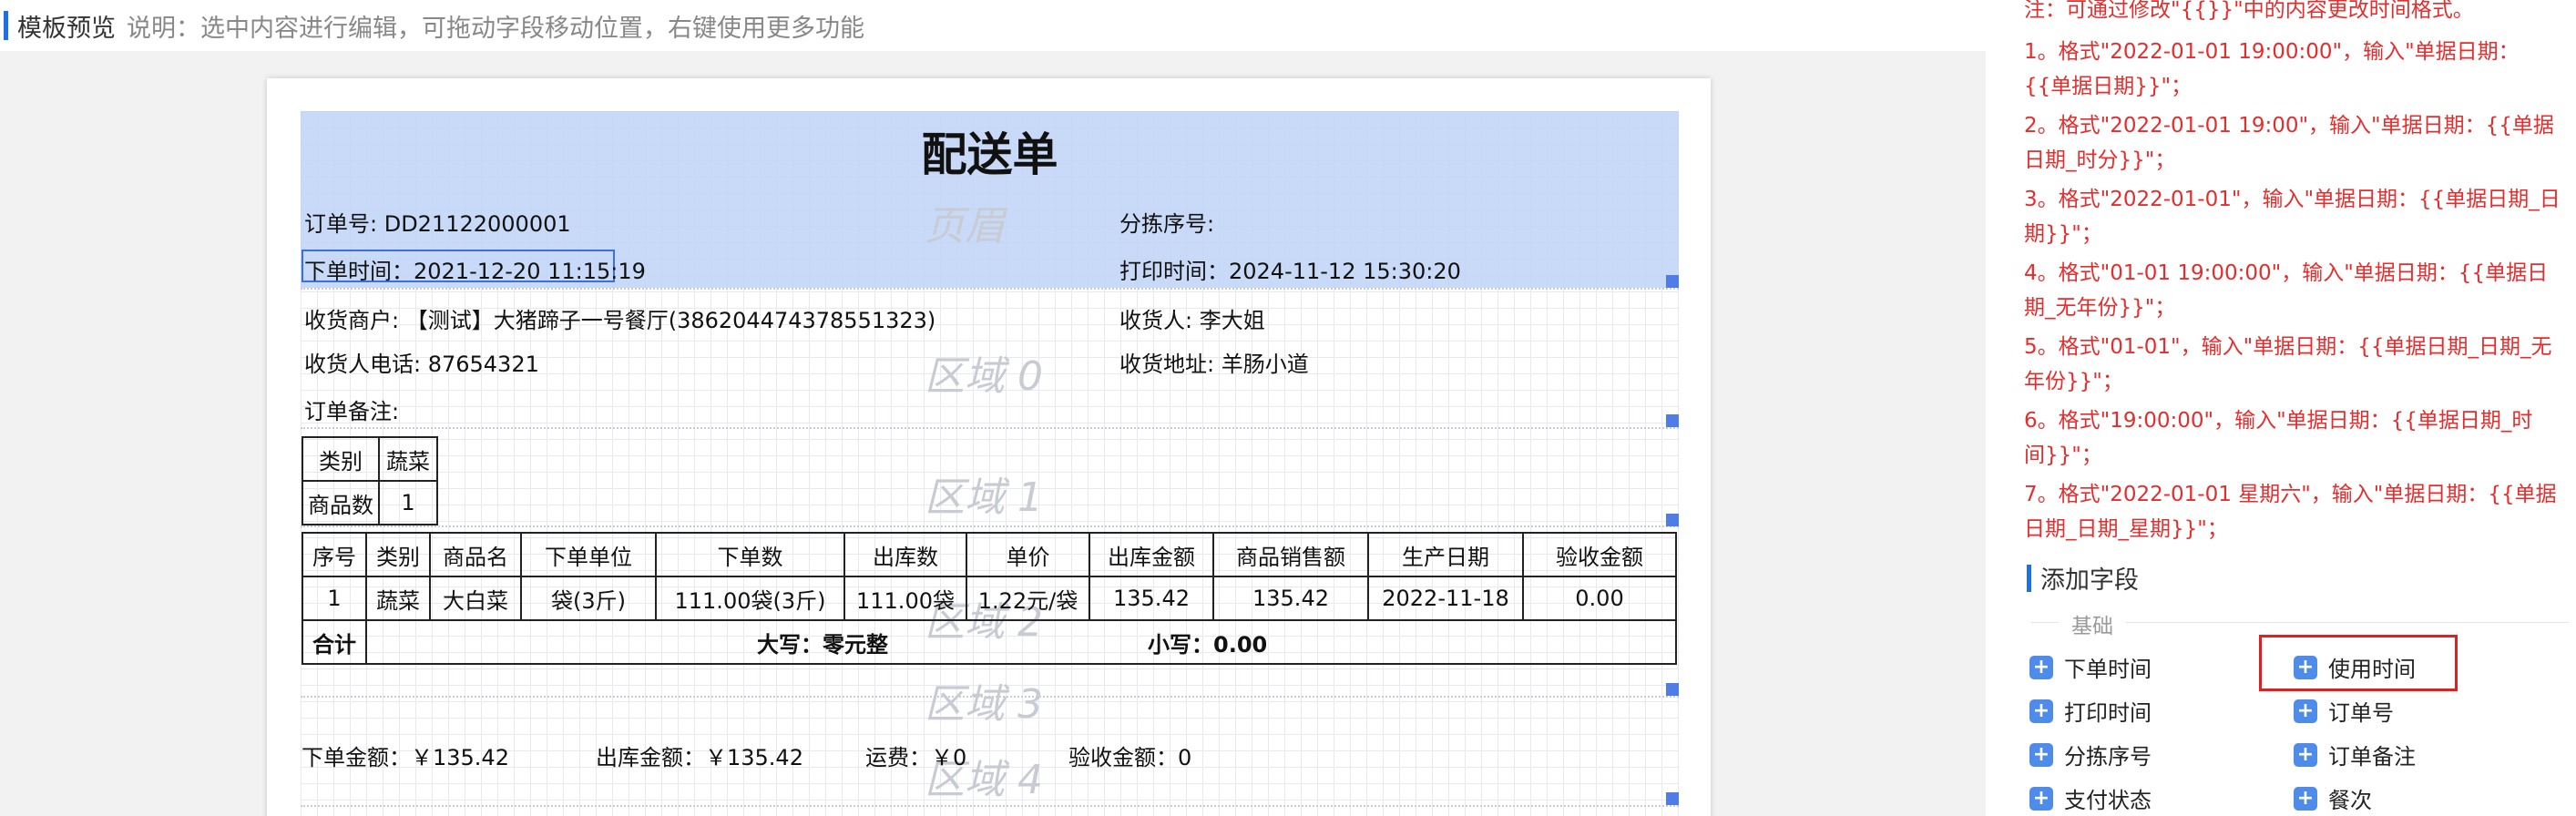 The height and width of the screenshot is (816, 2576). I want to click on field-order-time: + 下单时间, so click(2090, 667).